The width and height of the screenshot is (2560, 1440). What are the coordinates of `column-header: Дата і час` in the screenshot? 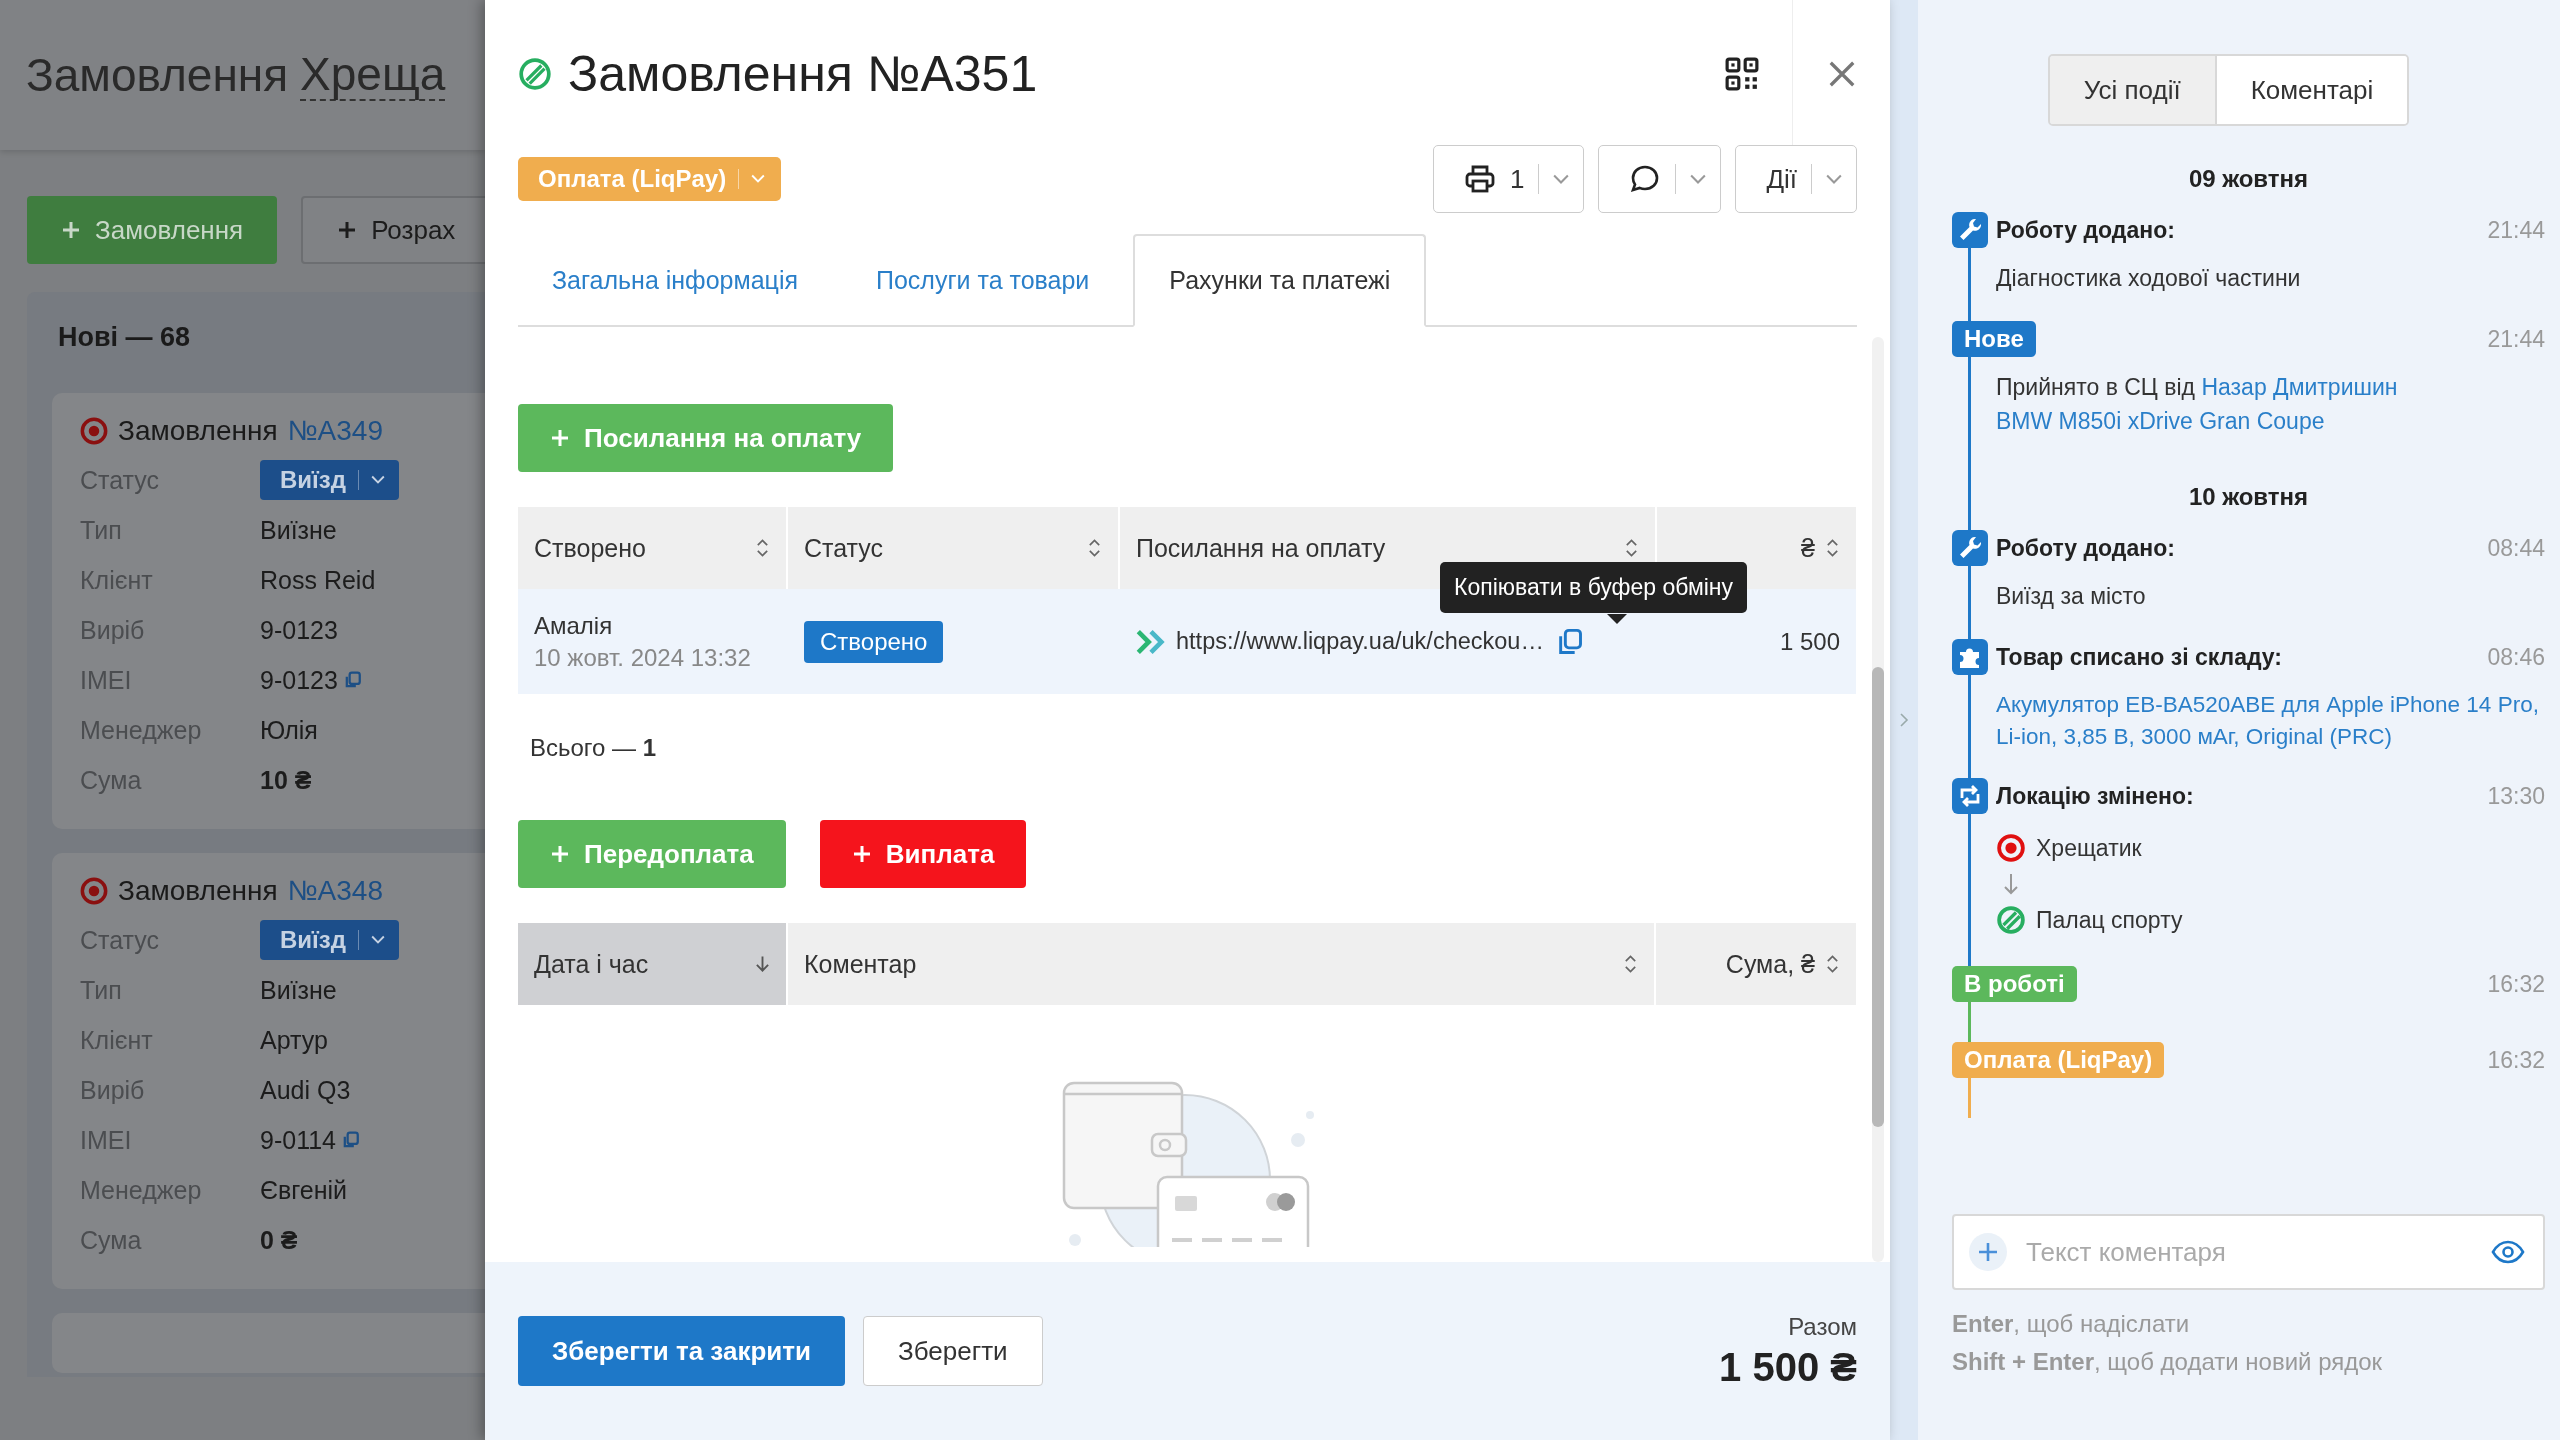 It's located at (652, 964).